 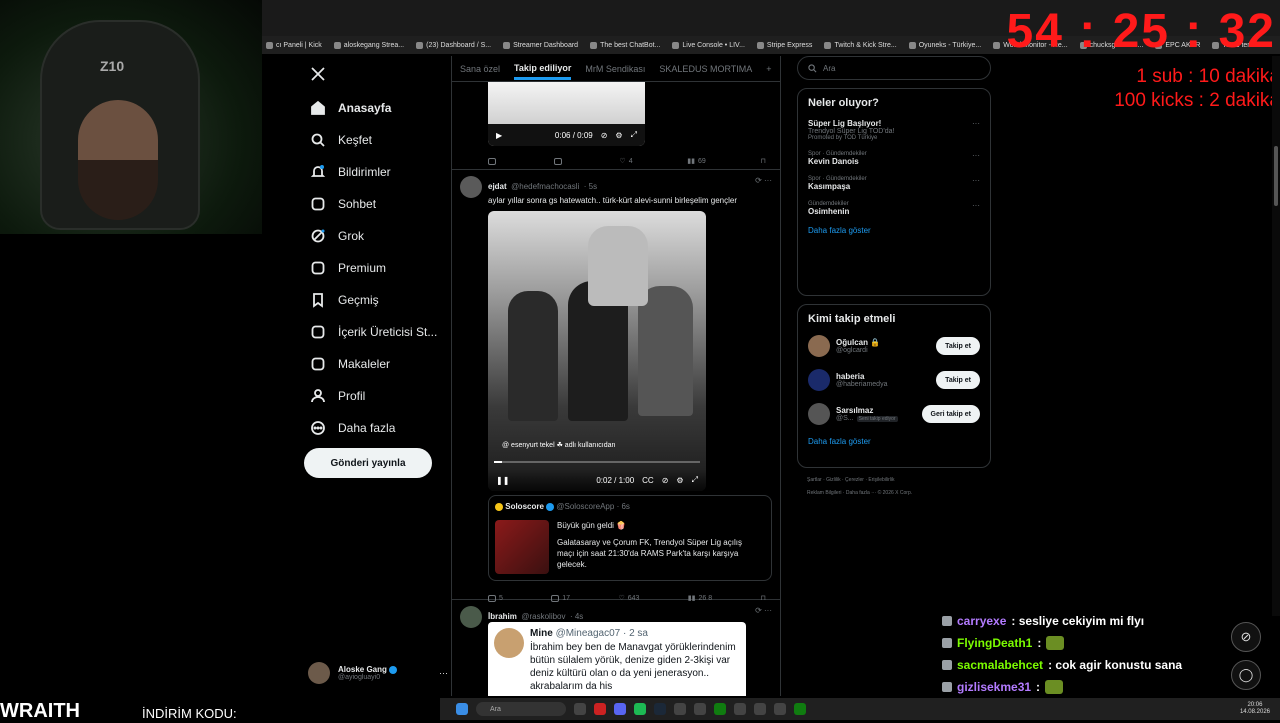 What do you see at coordinates (502, 616) in the screenshot?
I see `tweet-author: İbrahim` at bounding box center [502, 616].